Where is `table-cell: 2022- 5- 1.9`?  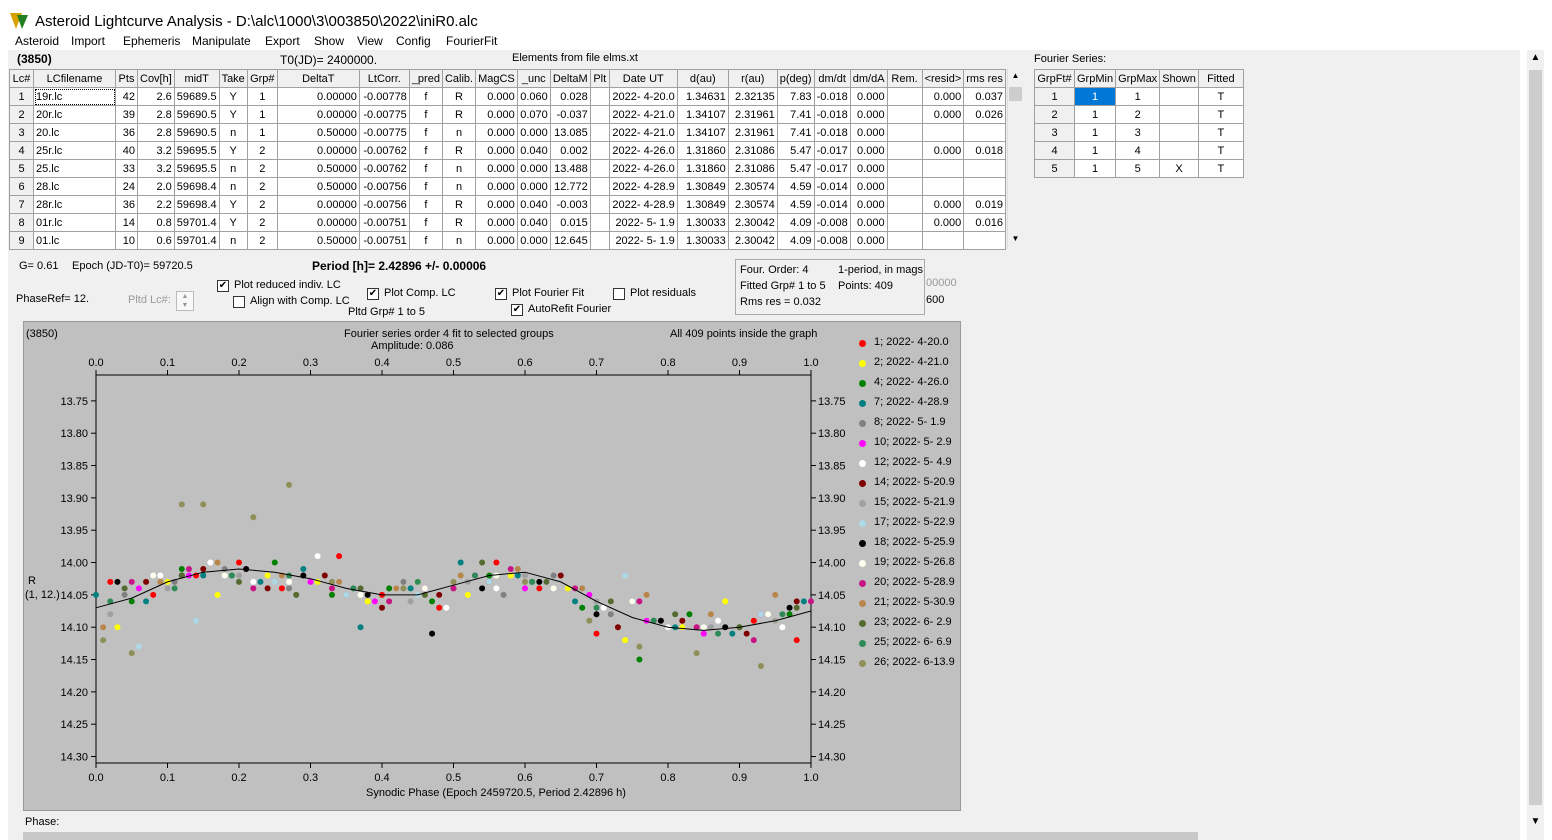 table-cell: 2022- 5- 1.9 is located at coordinates (643, 240).